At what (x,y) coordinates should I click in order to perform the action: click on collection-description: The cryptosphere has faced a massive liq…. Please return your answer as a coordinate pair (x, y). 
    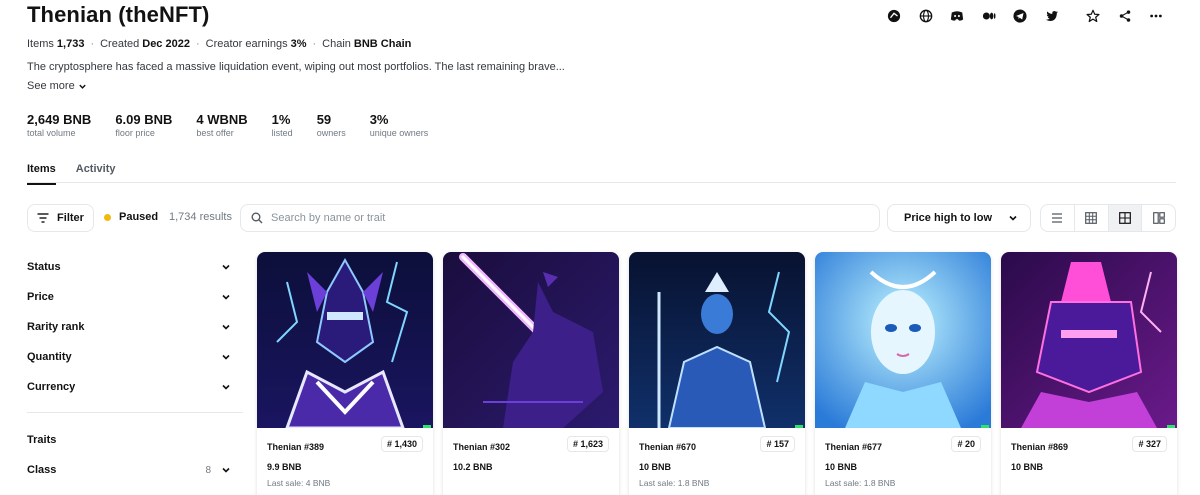
    Looking at the image, I should click on (296, 67).